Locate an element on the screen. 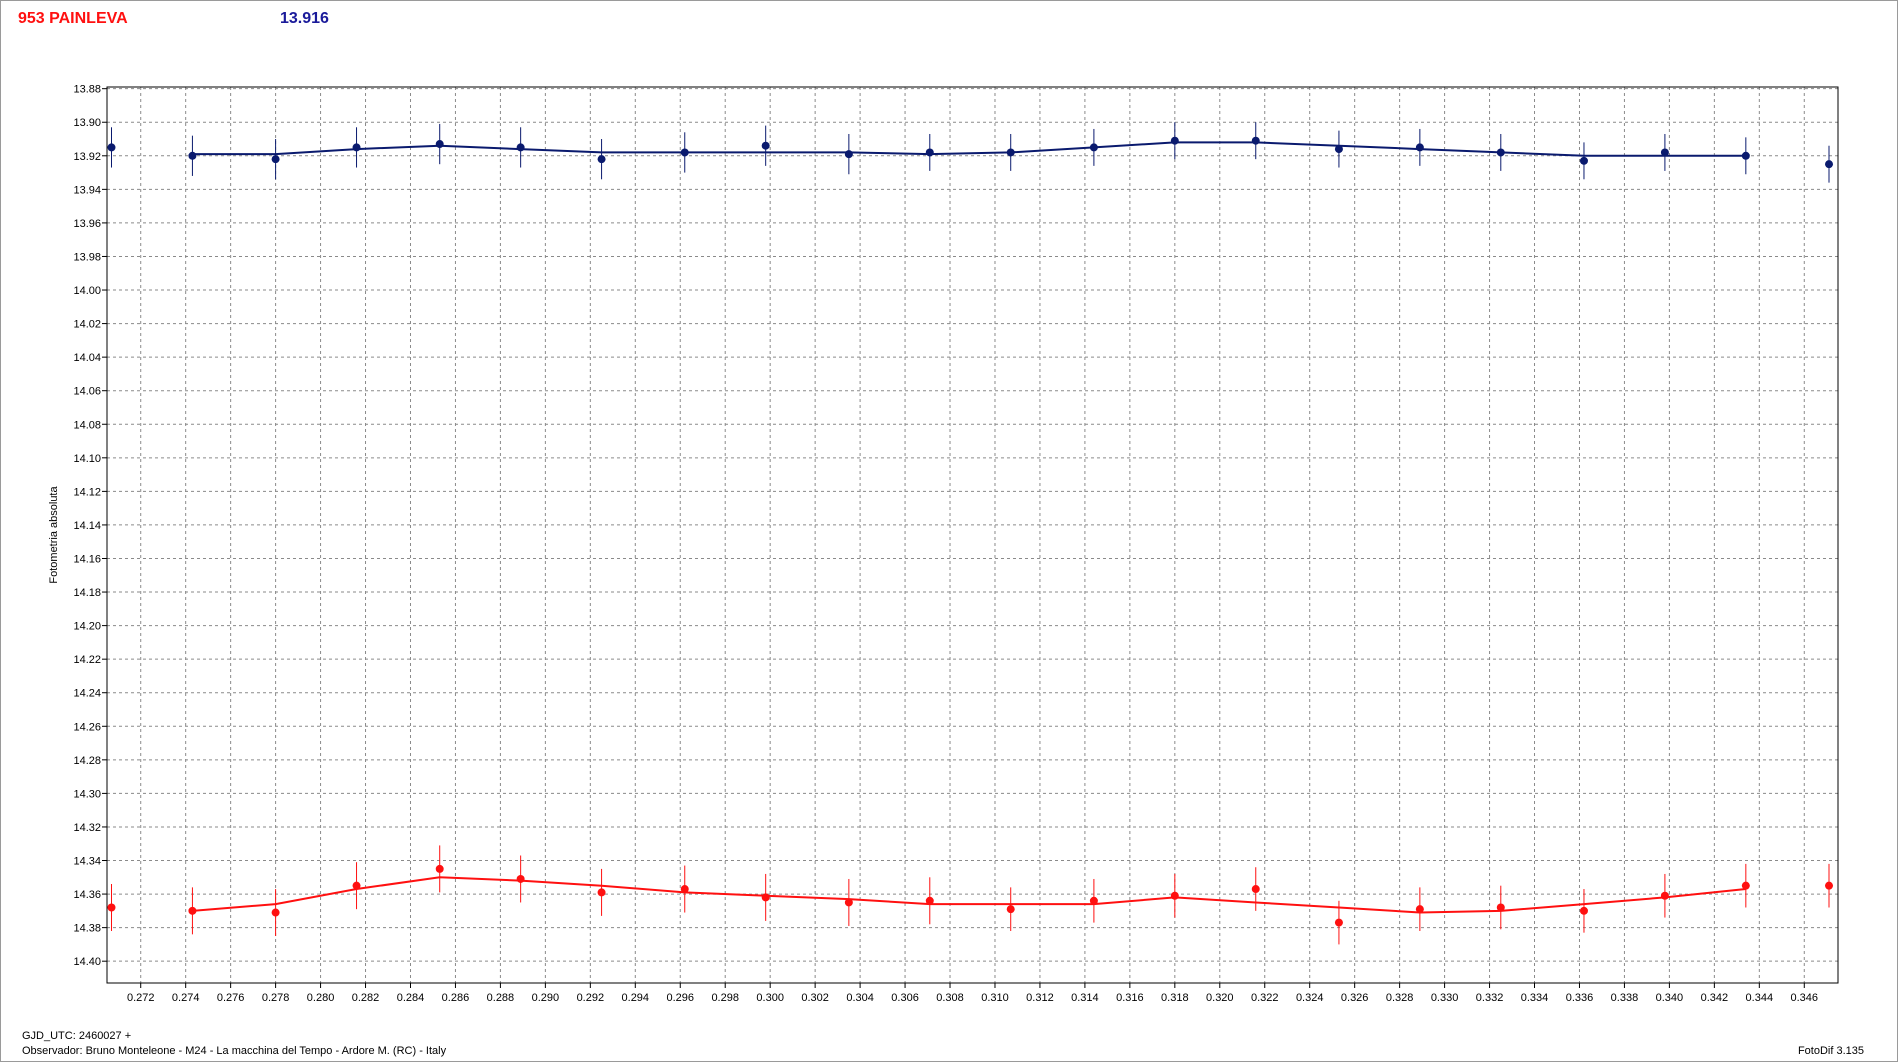 This screenshot has height=1062, width=1898. y-tick-label: 14.04 is located at coordinates (87, 358).